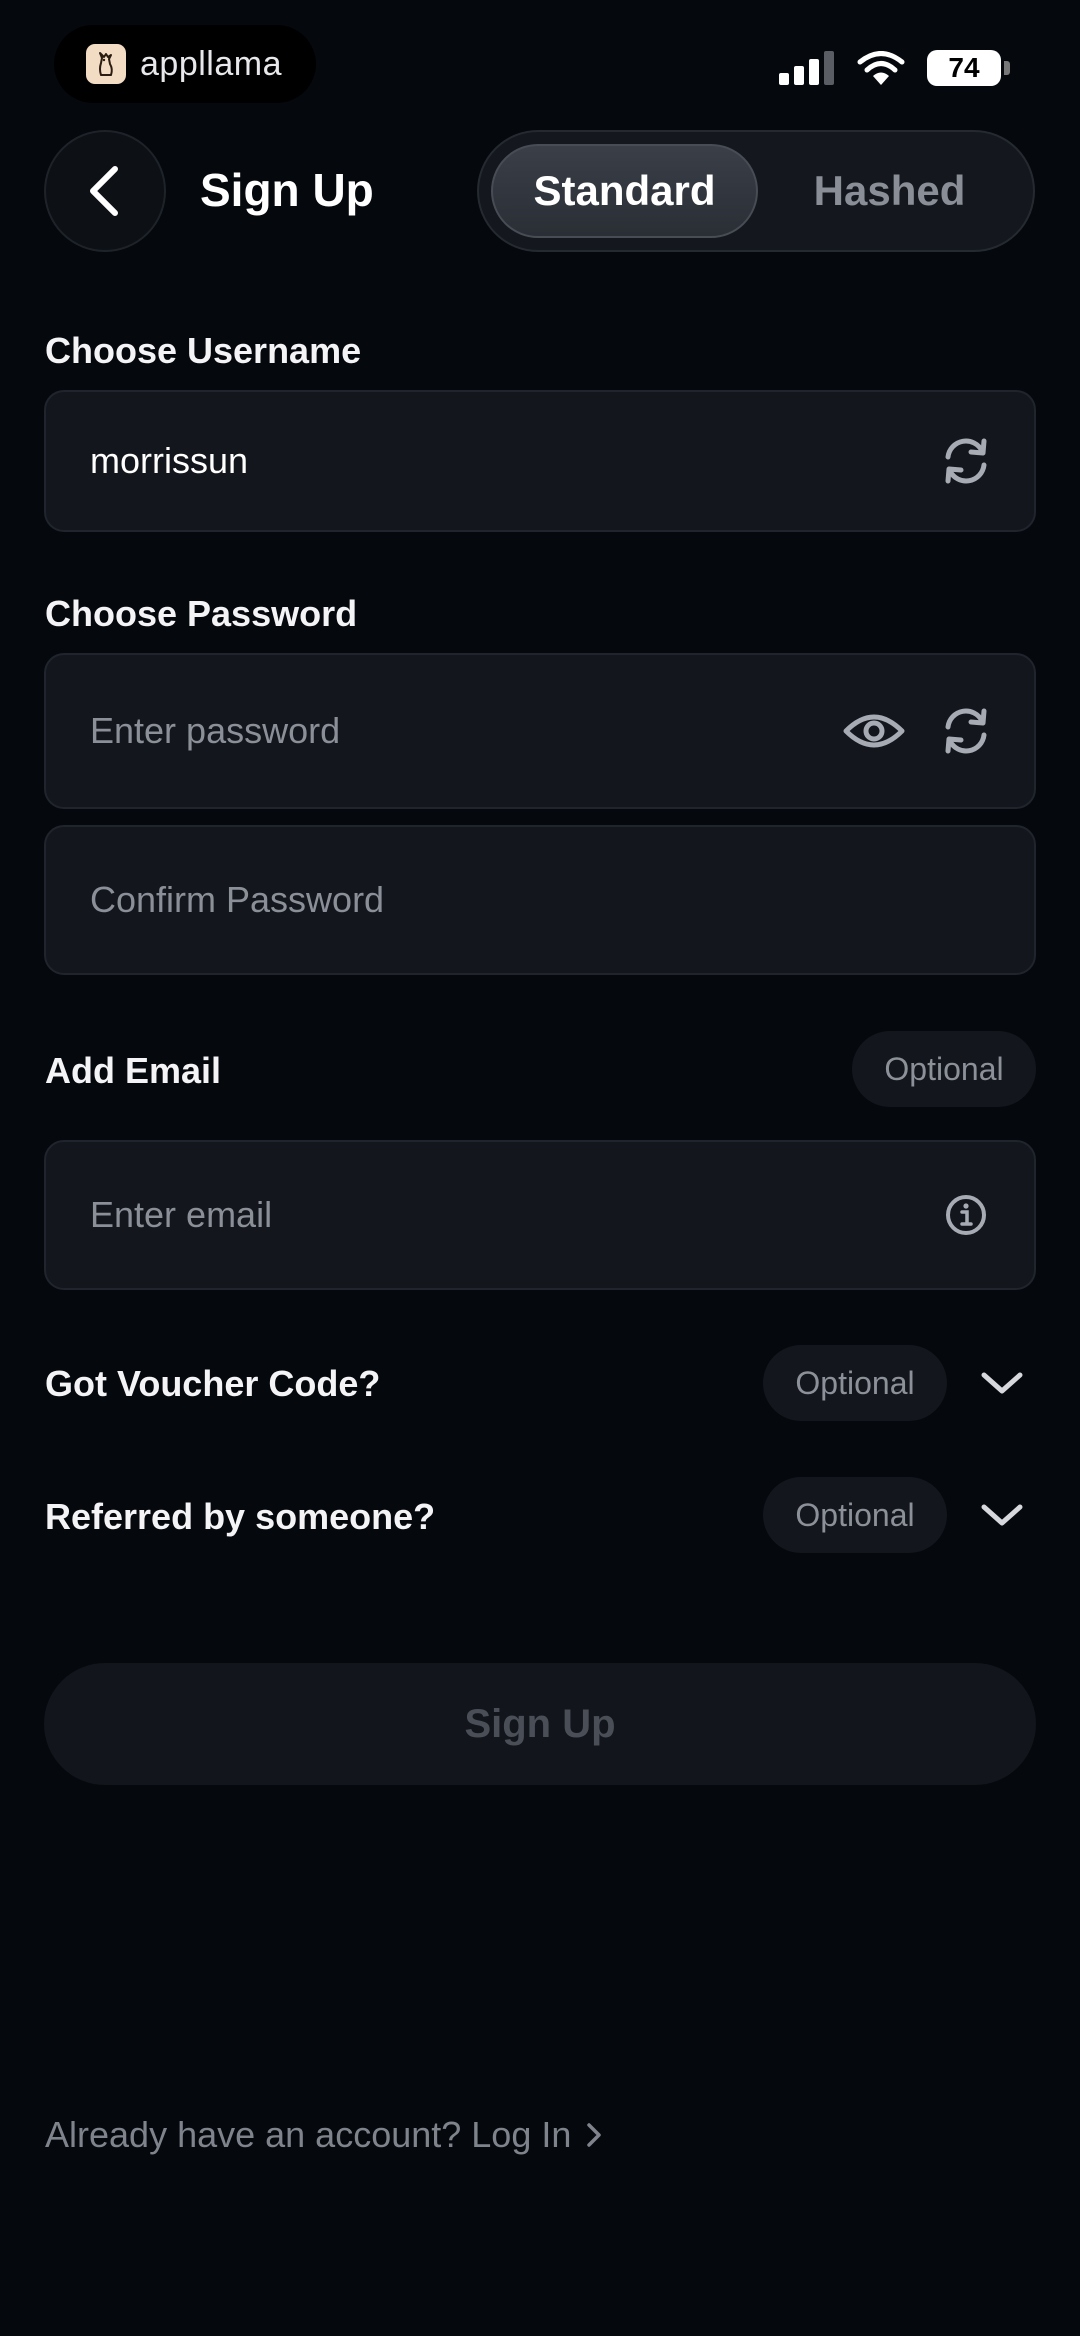 The image size is (1080, 2336). Describe the element at coordinates (287, 190) in the screenshot. I see `page-title: Sign Up` at that location.